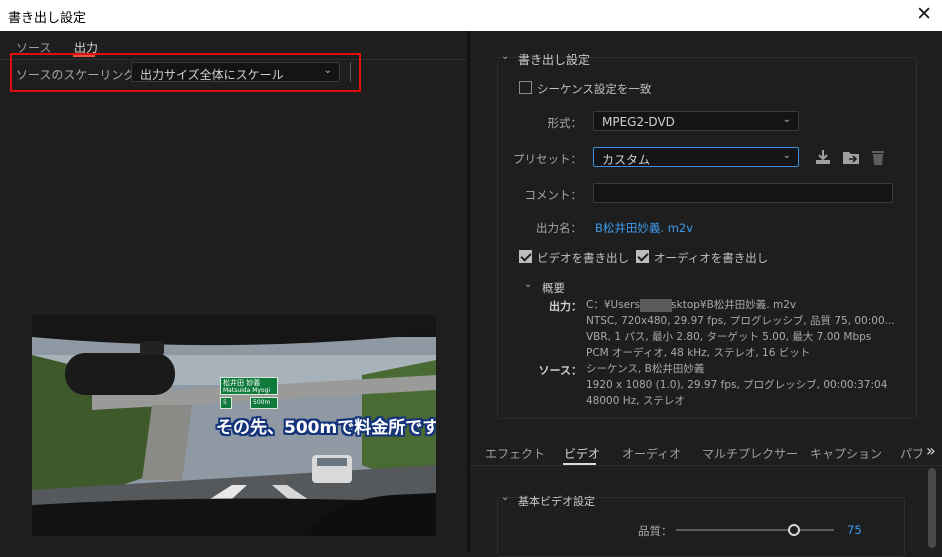 The image size is (942, 557). I want to click on tab-effects: エフェクト, so click(515, 453).